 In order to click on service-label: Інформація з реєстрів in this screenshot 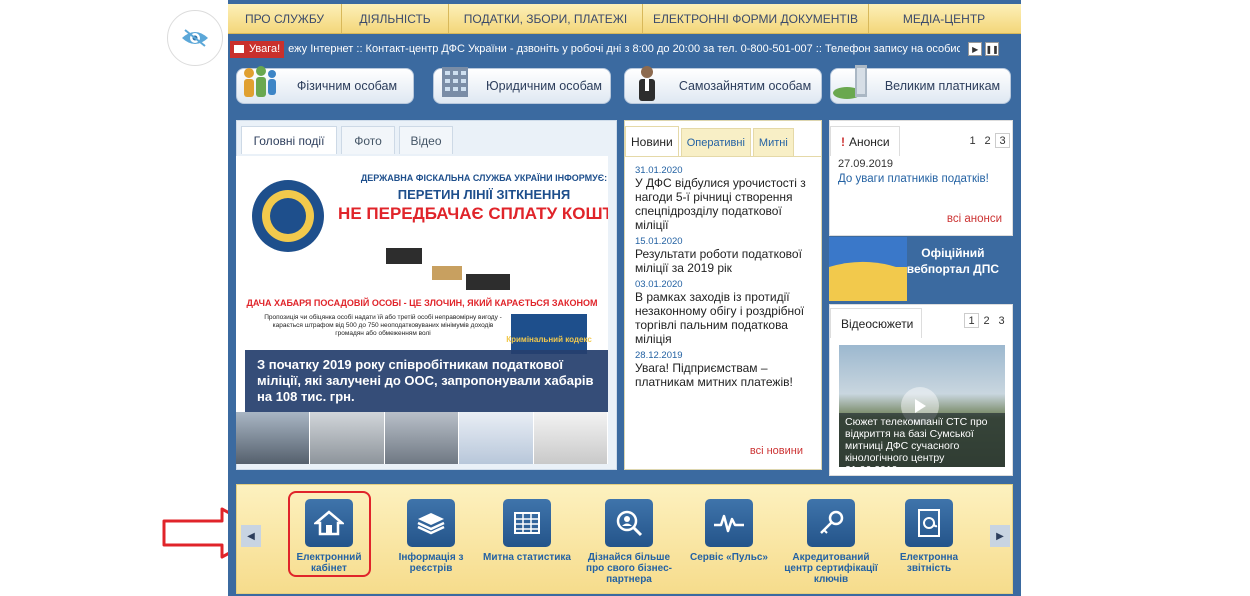, I will do `click(431, 563)`.